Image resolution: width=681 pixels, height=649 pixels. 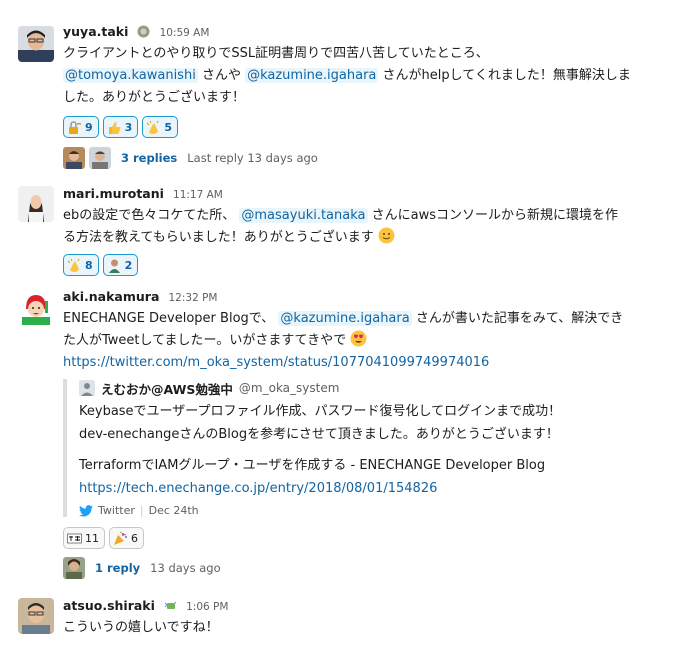 What do you see at coordinates (160, 127) in the screenshot?
I see `reaction-clap: 5` at bounding box center [160, 127].